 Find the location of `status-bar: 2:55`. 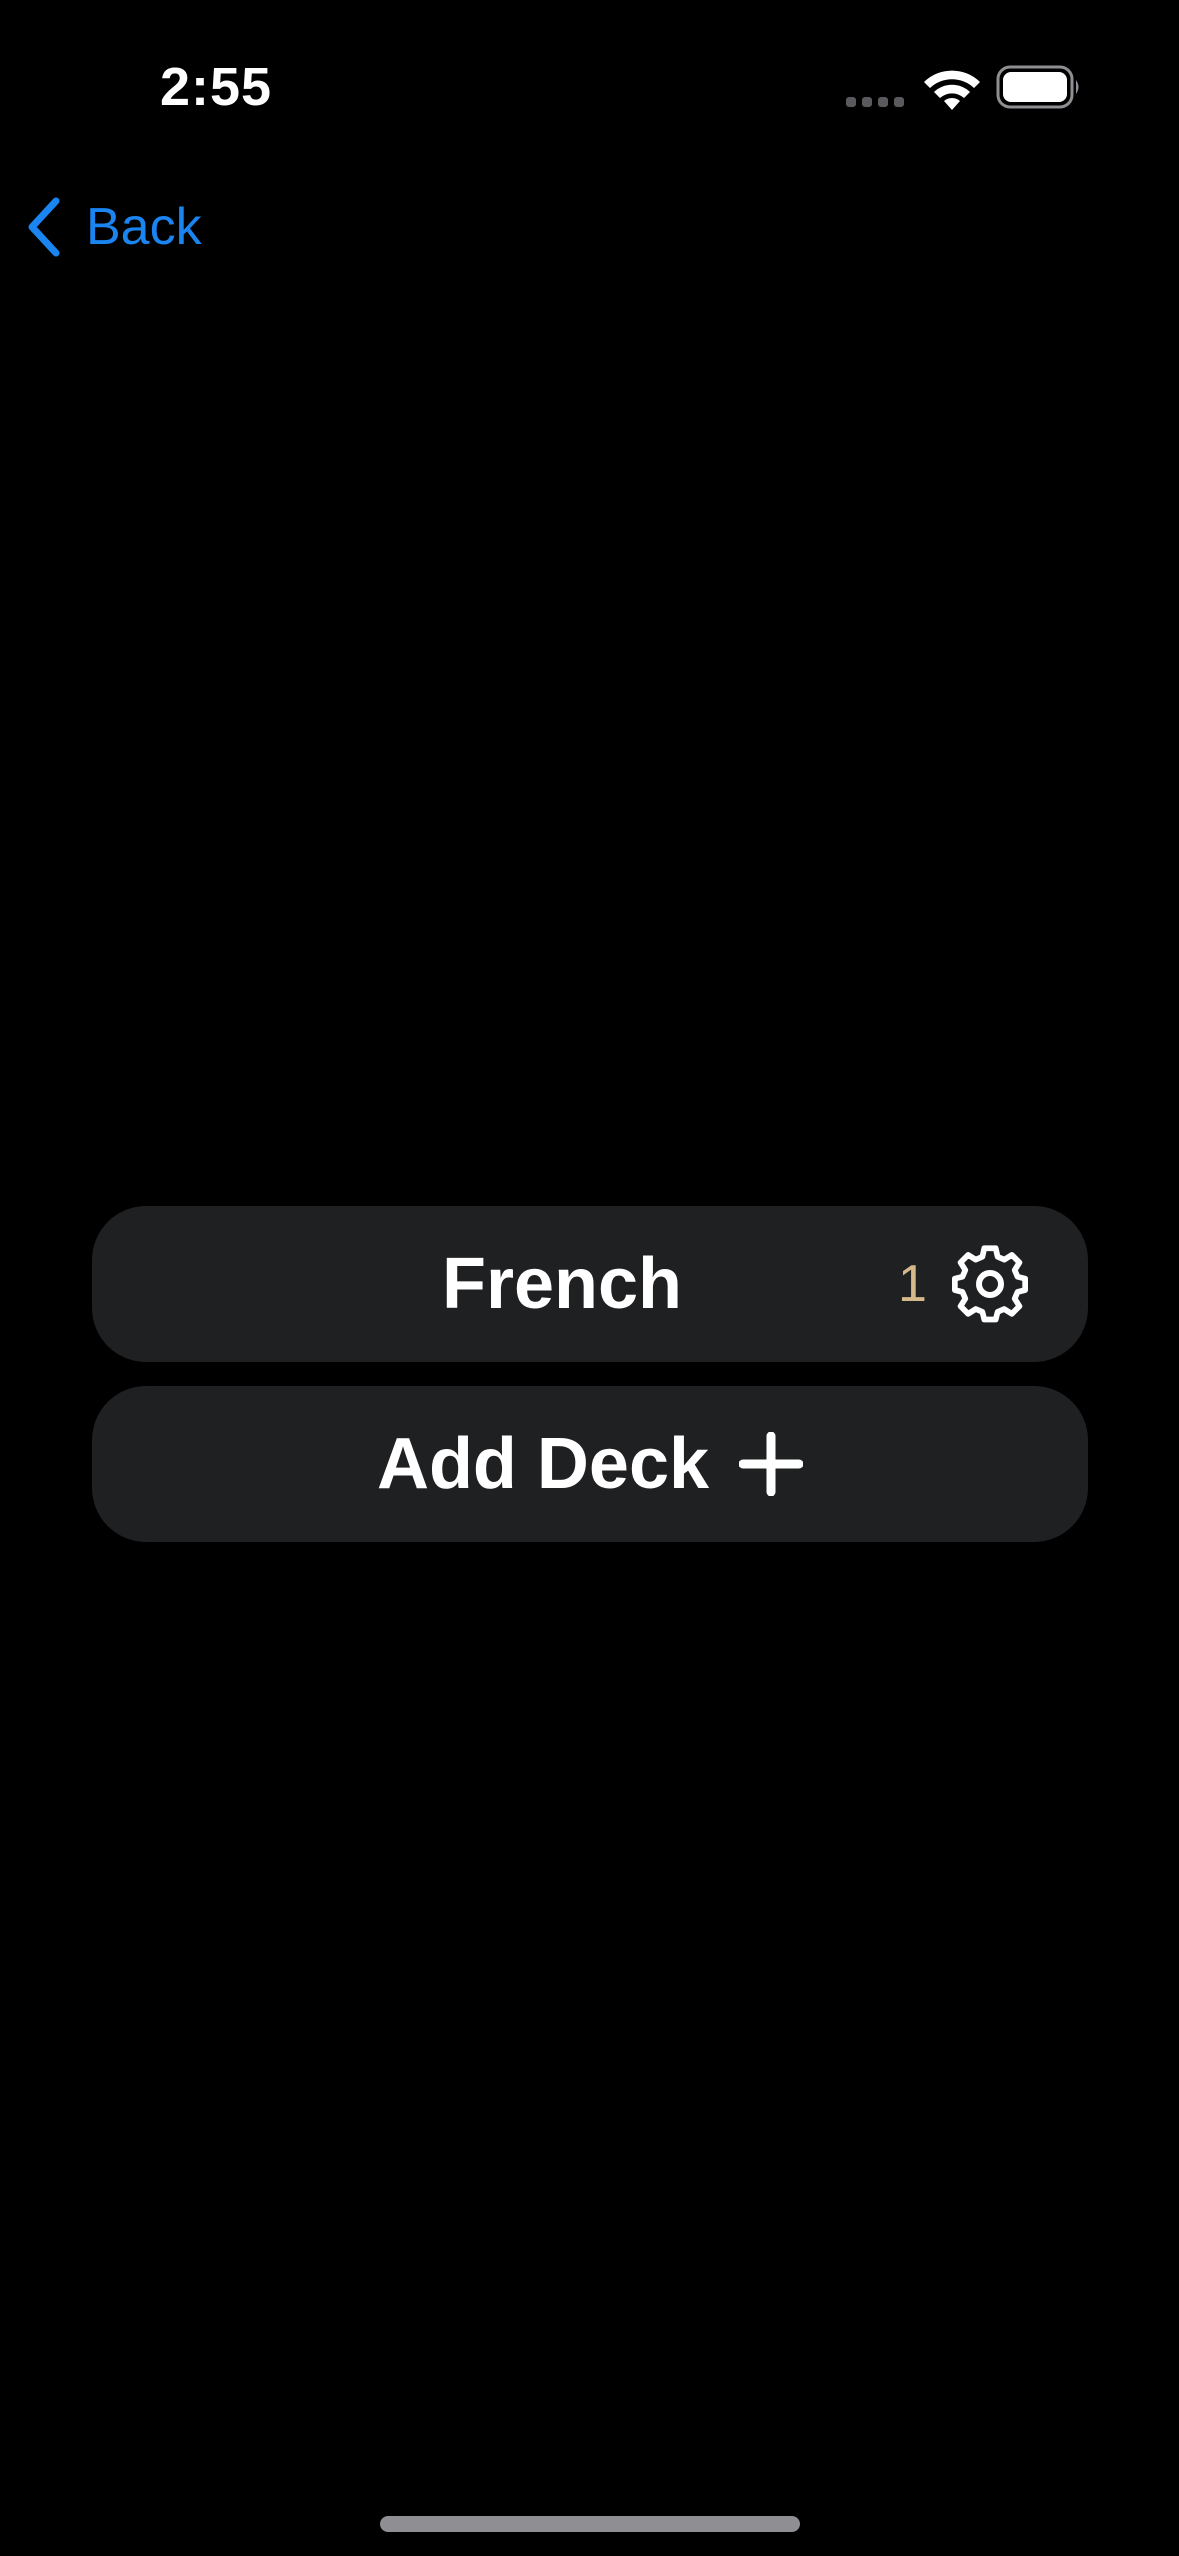

status-bar: 2:55 is located at coordinates (589, 75).